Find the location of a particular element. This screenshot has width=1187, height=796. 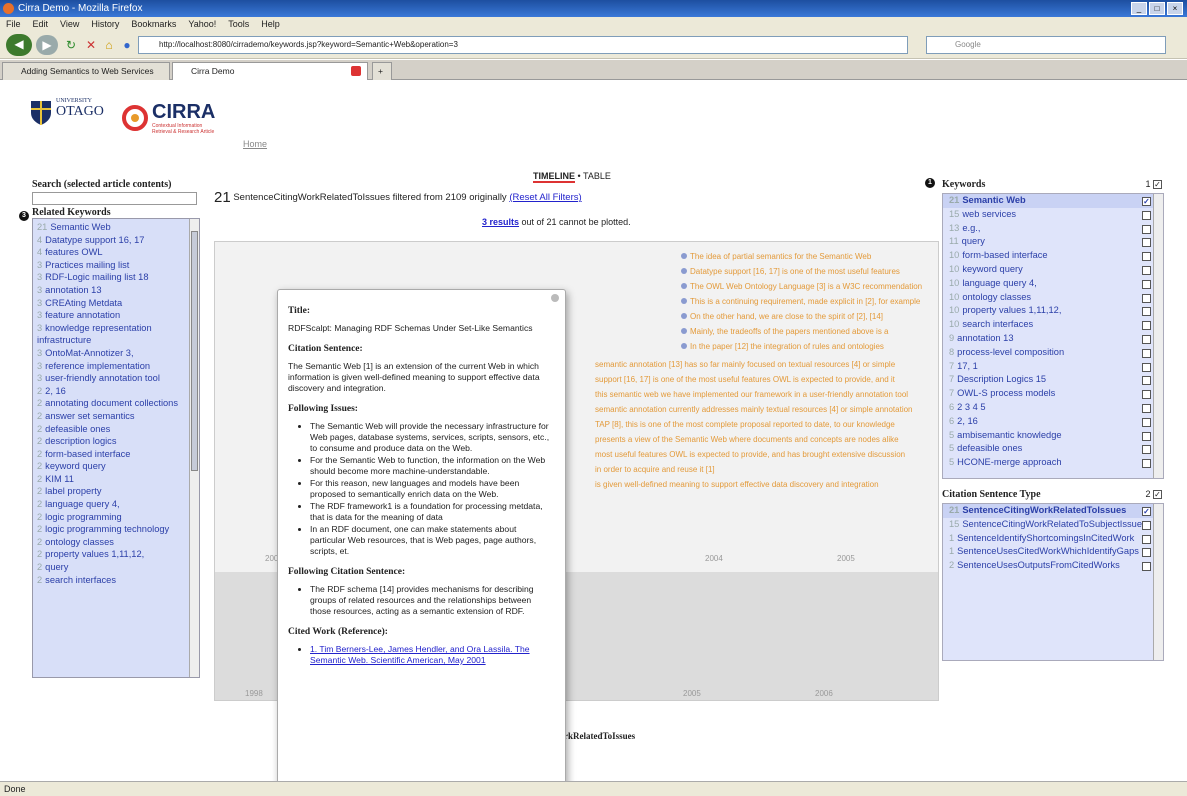

keyword-item: 5 ambisemantic knowledge is located at coordinates (1053, 436).